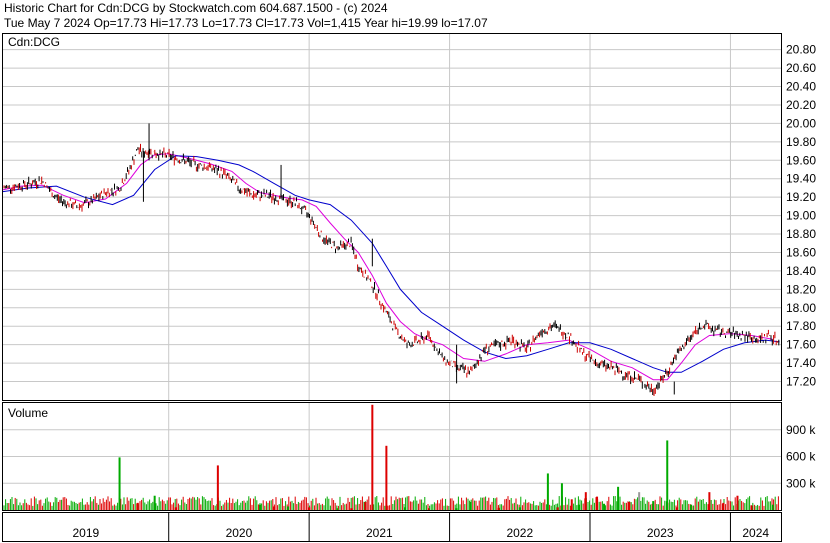  Describe the element at coordinates (801, 68) in the screenshot. I see `price-tick-label: 20.60` at that location.